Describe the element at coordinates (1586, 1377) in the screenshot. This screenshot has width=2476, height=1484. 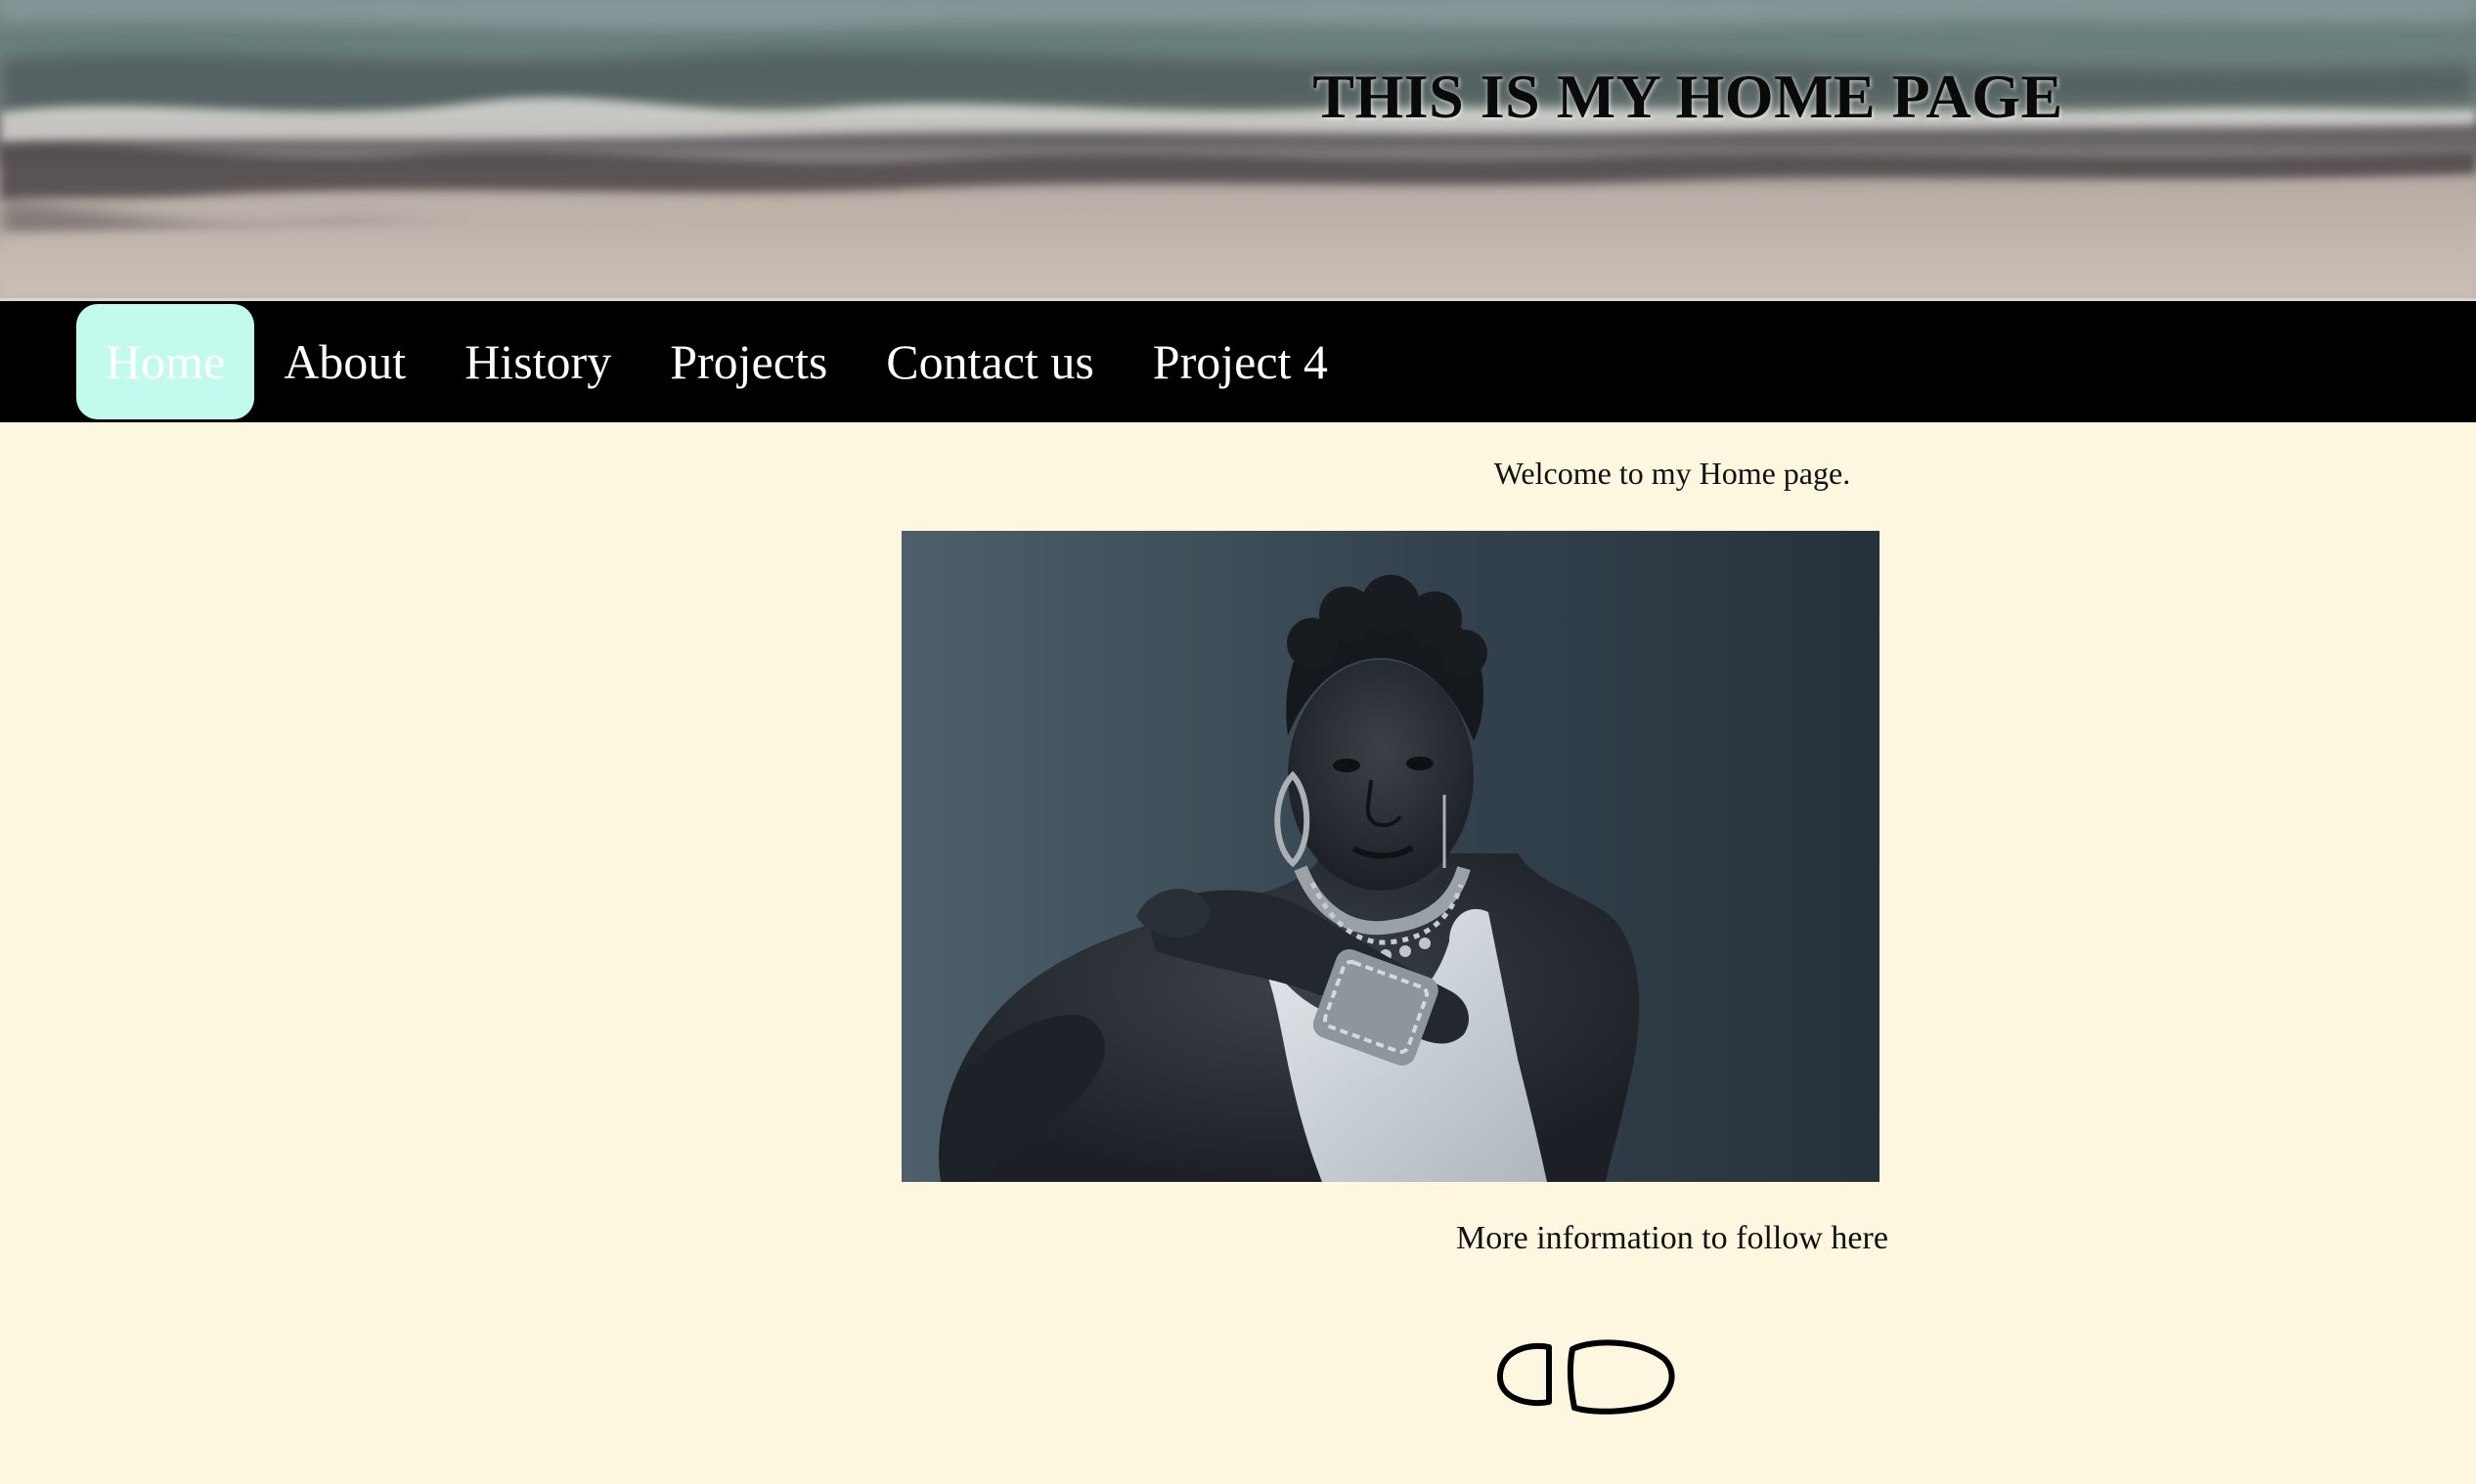
I see `footprints-icon` at that location.